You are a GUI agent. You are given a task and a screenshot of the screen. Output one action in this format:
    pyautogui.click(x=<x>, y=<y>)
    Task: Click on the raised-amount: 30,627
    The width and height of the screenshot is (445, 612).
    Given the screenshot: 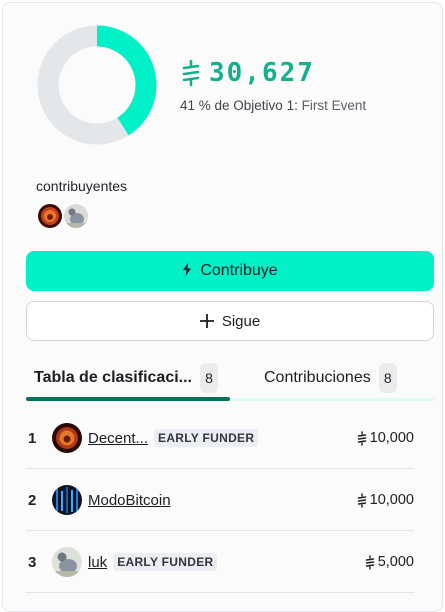 What is the action you would take?
    pyautogui.click(x=262, y=73)
    